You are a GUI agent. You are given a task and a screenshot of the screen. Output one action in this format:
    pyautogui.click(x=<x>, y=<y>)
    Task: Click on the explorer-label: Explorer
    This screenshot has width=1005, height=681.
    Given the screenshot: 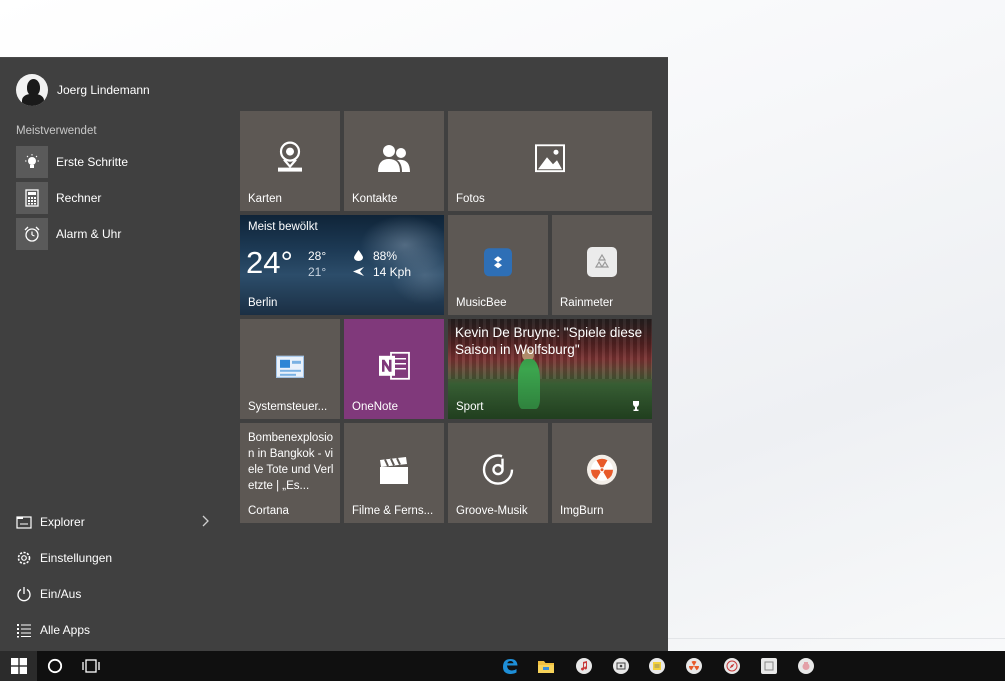 What is the action you would take?
    pyautogui.click(x=62, y=522)
    